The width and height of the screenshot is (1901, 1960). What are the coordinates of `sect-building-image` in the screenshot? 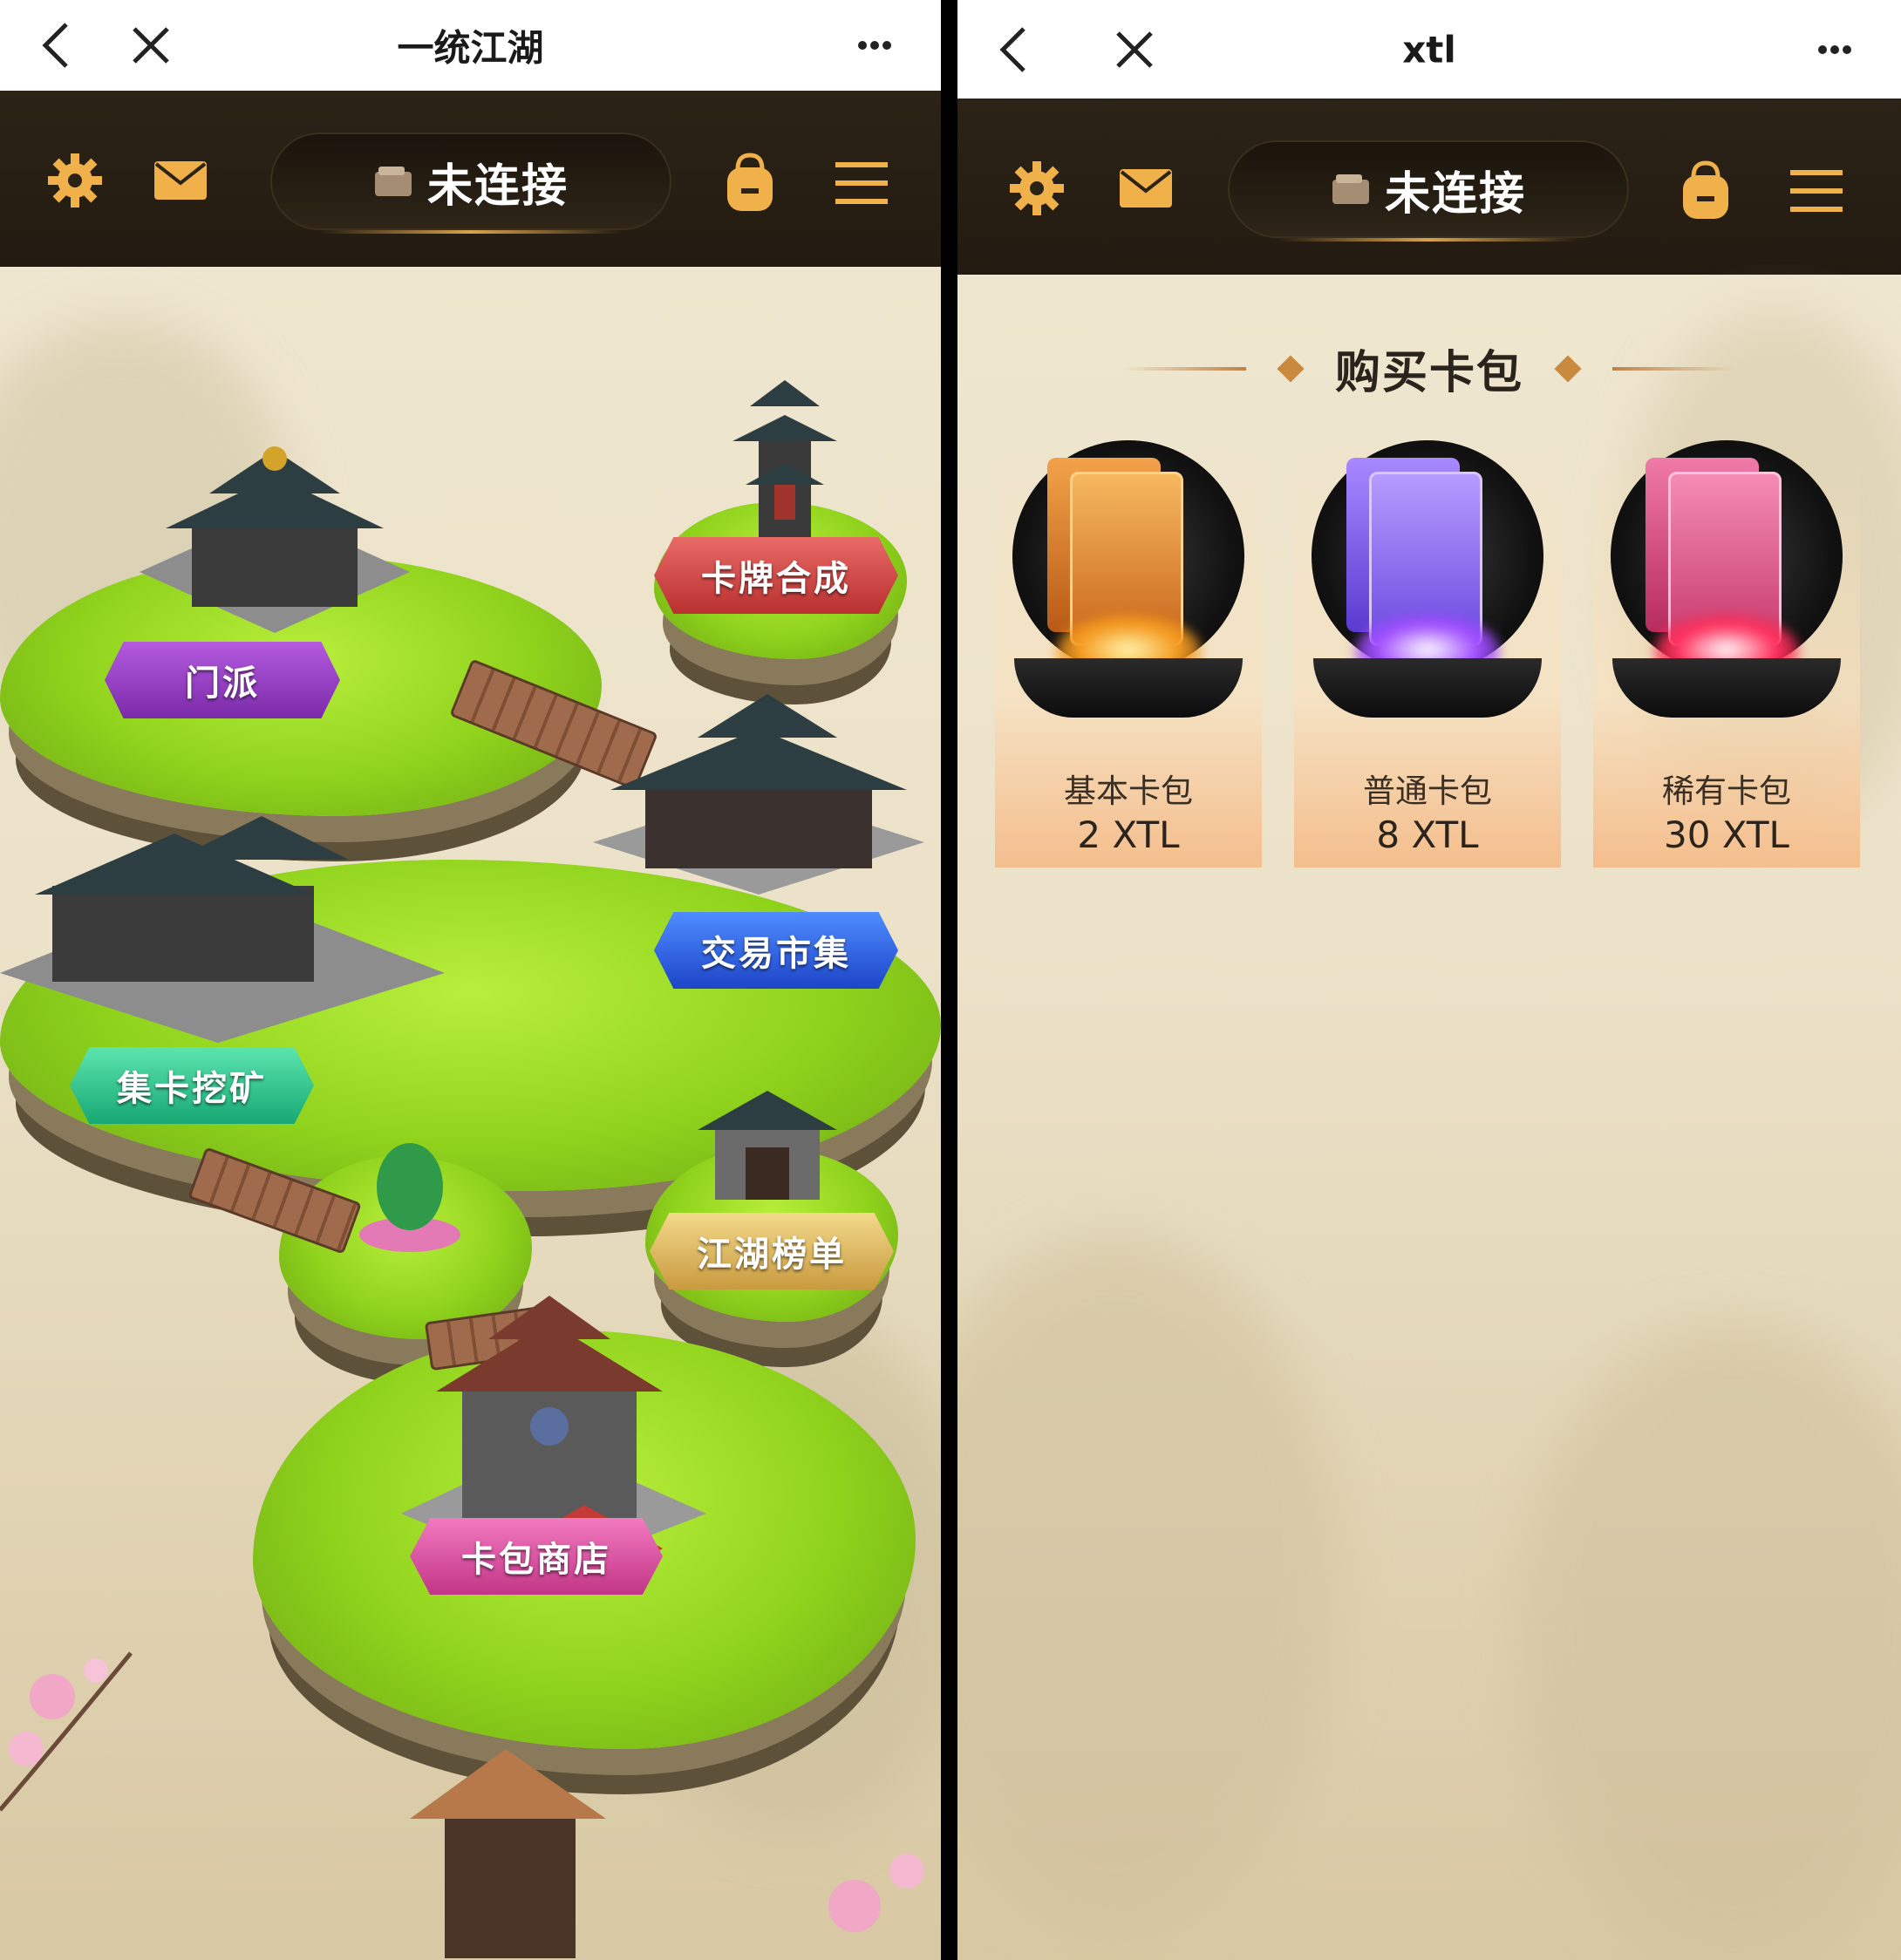 It's located at (275, 539).